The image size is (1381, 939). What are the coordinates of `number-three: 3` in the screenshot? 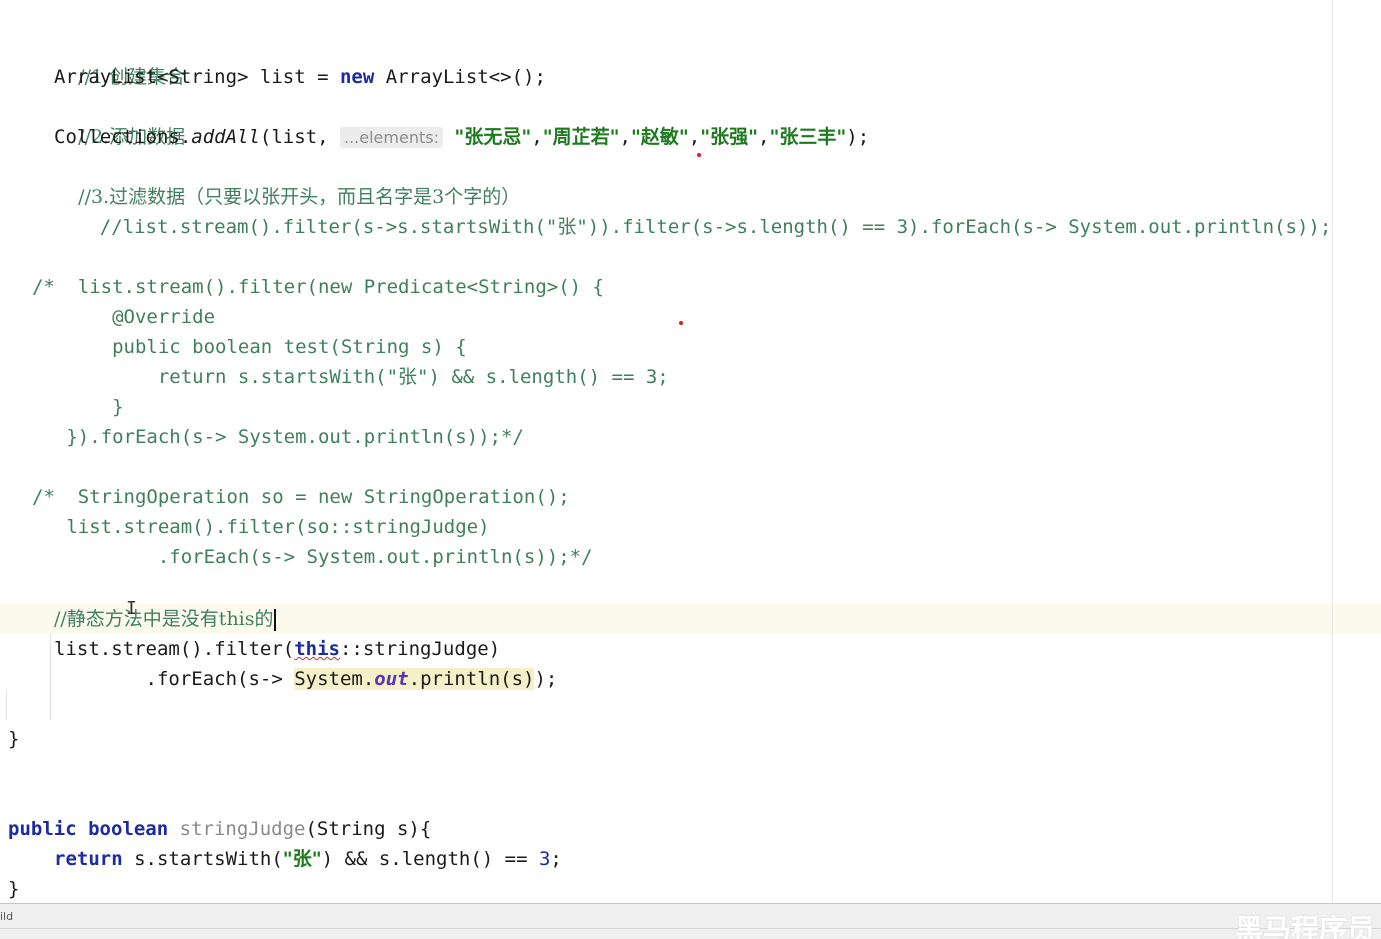 It's located at (544, 859).